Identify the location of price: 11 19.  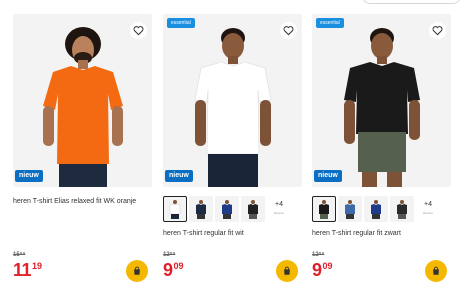
(27, 270).